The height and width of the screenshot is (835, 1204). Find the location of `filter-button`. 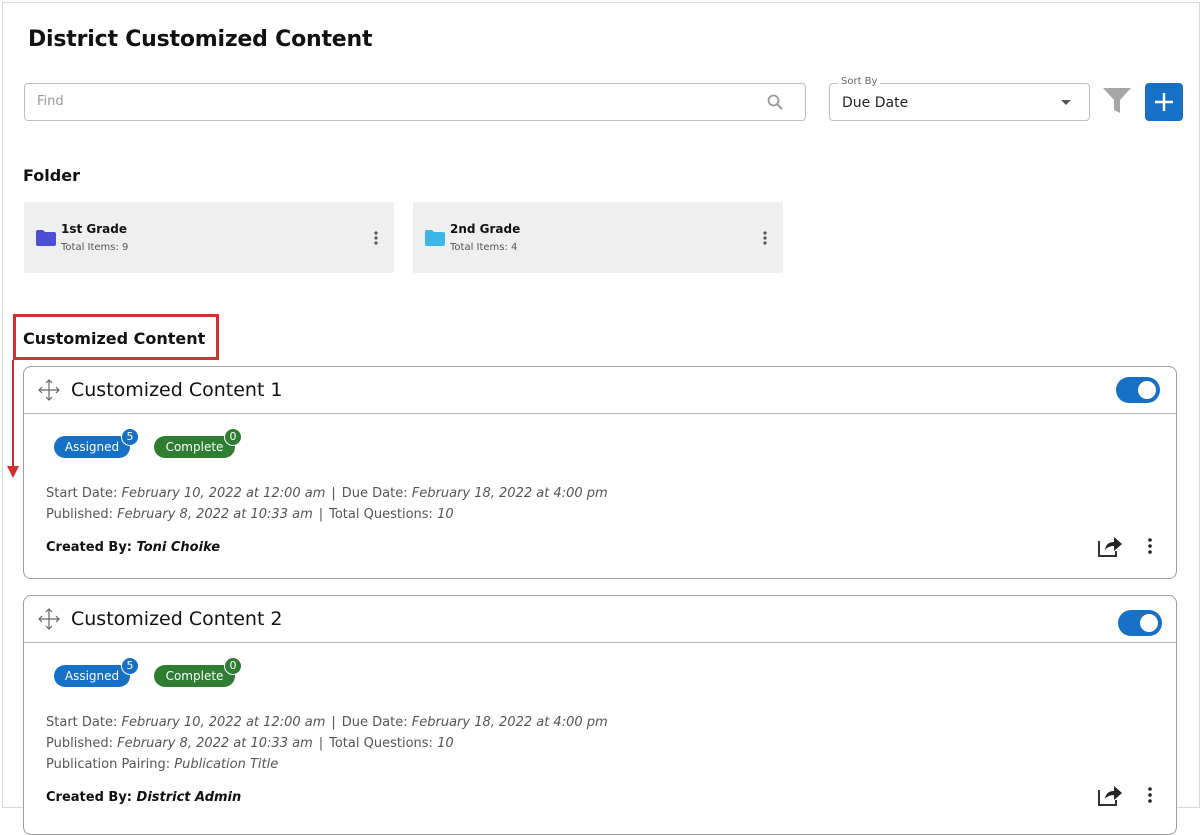

filter-button is located at coordinates (1117, 101).